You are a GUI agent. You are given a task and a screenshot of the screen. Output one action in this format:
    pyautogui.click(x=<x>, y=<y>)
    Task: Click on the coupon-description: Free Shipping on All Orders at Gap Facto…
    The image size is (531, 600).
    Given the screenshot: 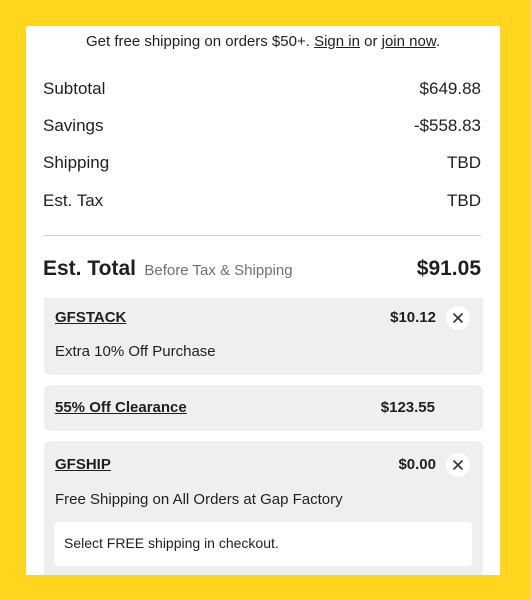 What is the action you would take?
    pyautogui.click(x=199, y=499)
    